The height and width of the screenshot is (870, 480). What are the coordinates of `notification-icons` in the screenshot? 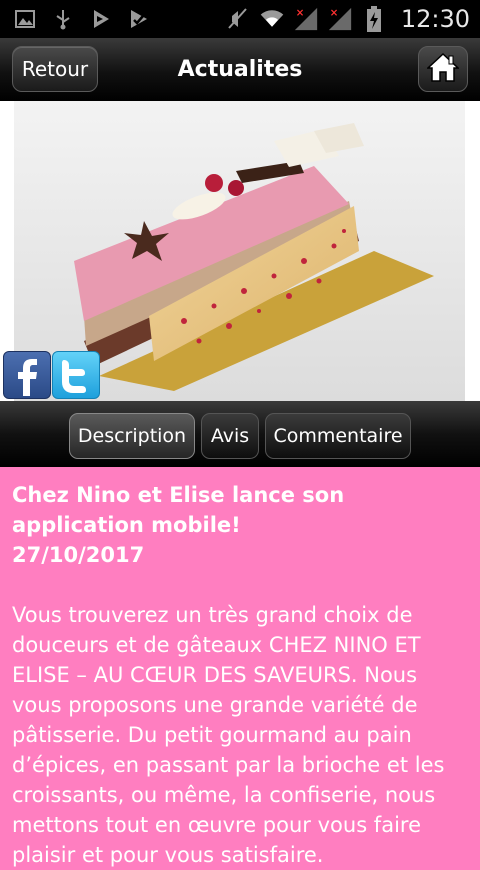 It's located at (82, 19).